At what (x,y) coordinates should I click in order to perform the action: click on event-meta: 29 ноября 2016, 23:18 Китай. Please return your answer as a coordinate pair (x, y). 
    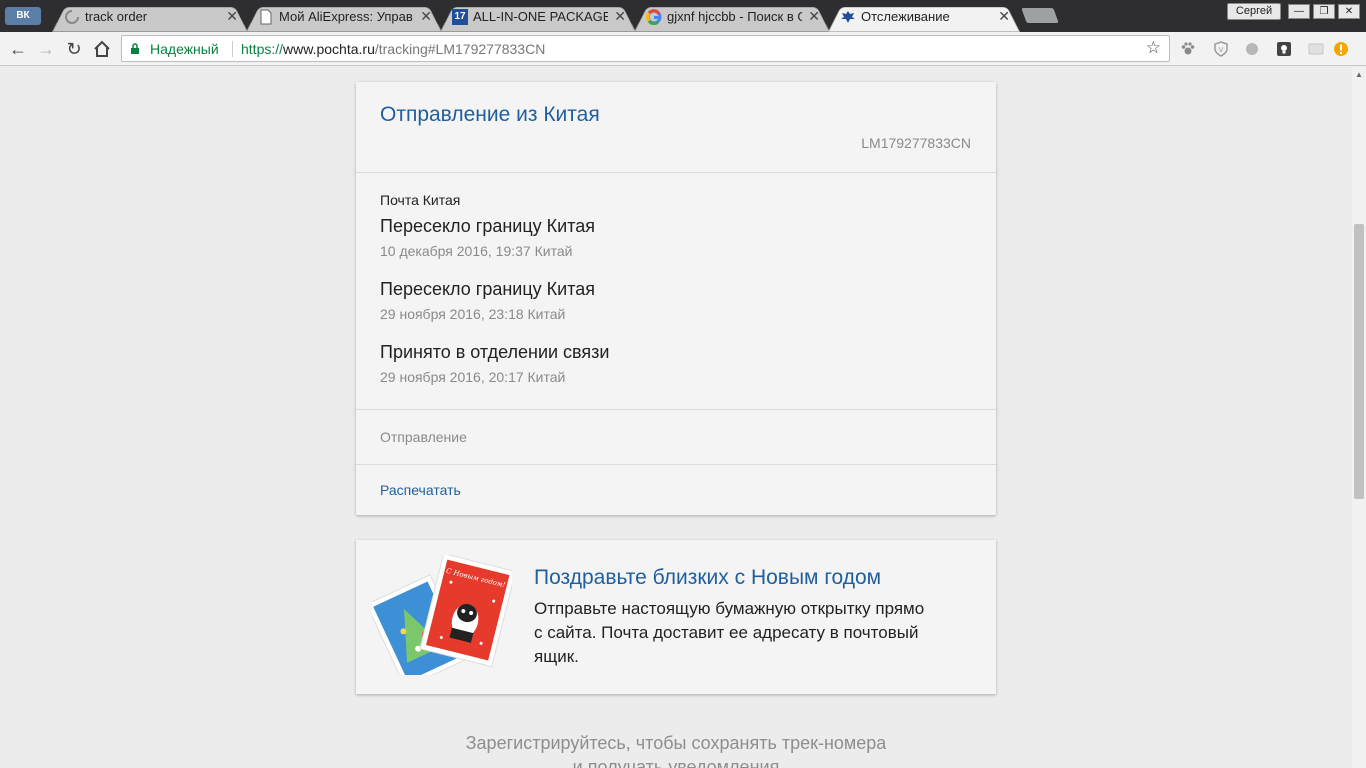
    Looking at the image, I should click on (473, 314).